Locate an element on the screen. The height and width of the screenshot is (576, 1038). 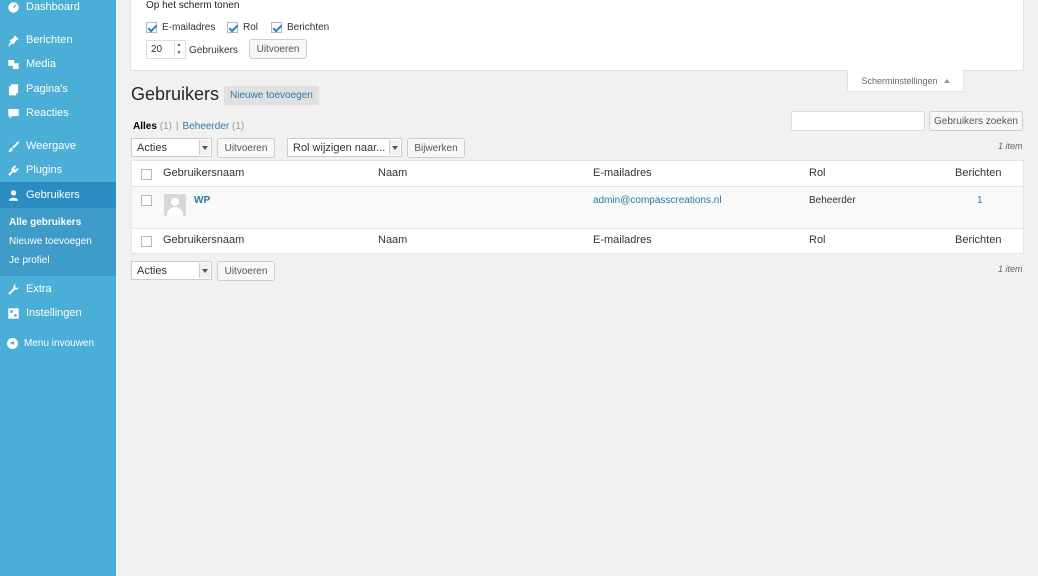
column-header-email: E-mailadres is located at coordinates (622, 173).